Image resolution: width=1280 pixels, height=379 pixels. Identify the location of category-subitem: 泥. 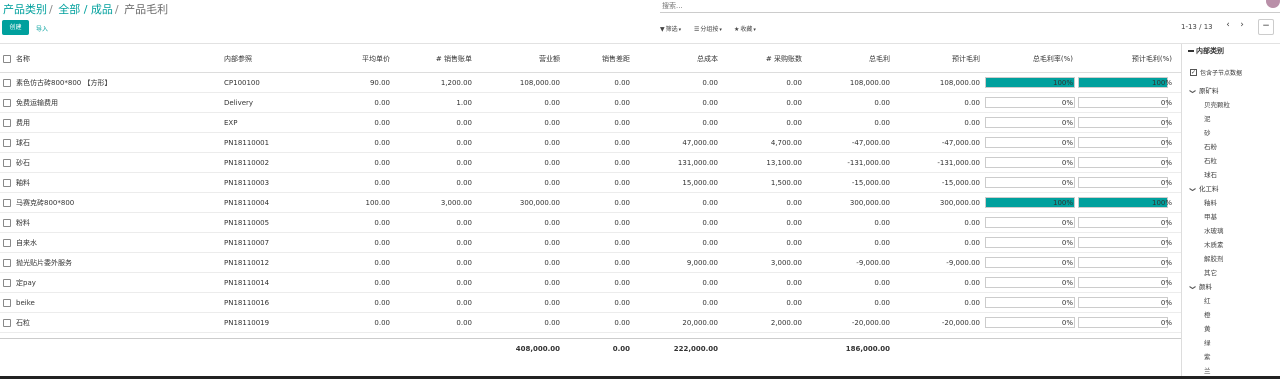
(1207, 118).